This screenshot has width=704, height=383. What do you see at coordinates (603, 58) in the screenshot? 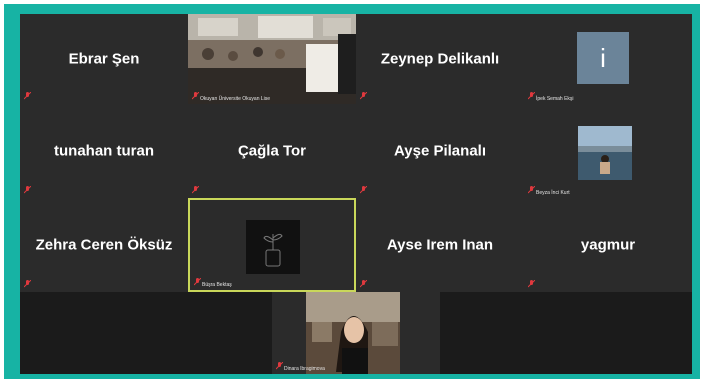
I see `avatar: i` at bounding box center [603, 58].